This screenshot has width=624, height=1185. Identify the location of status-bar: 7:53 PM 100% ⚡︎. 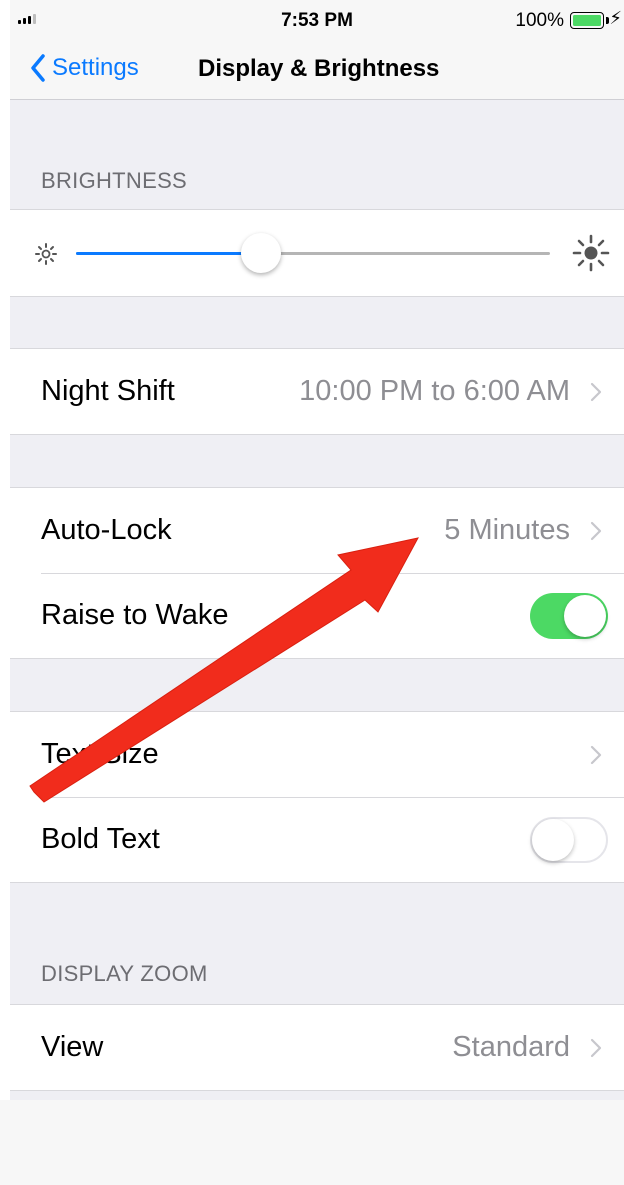
(317, 20).